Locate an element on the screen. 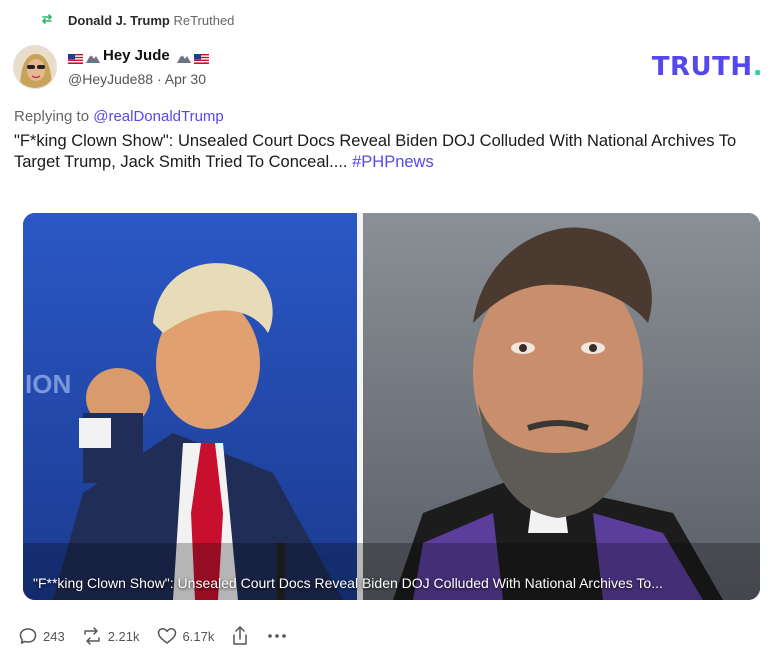  avatar is located at coordinates (35, 67).